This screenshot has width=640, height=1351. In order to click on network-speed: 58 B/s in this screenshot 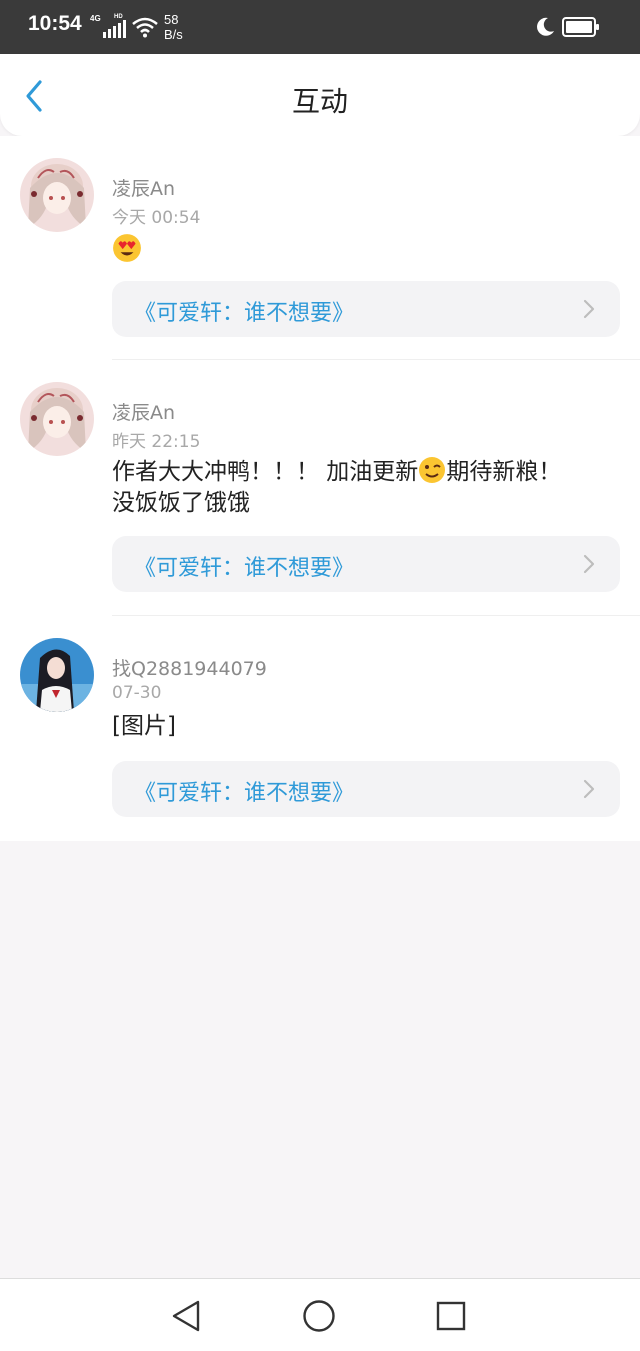, I will do `click(173, 27)`.